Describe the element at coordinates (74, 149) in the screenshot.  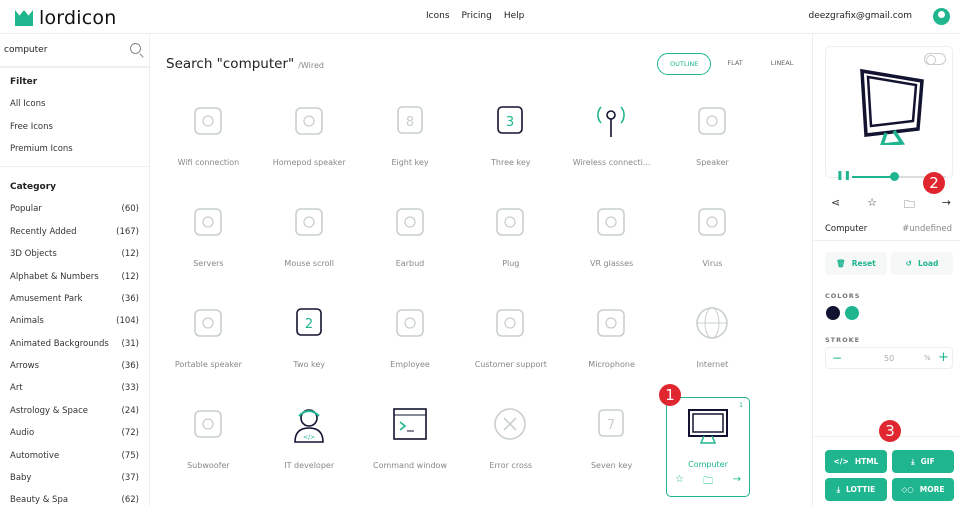
I see `filter-item: Premium Icons` at that location.